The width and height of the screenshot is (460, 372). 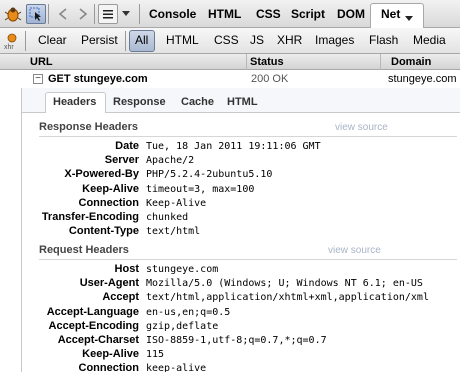 I want to click on tab-dom: DOM, so click(x=351, y=14).